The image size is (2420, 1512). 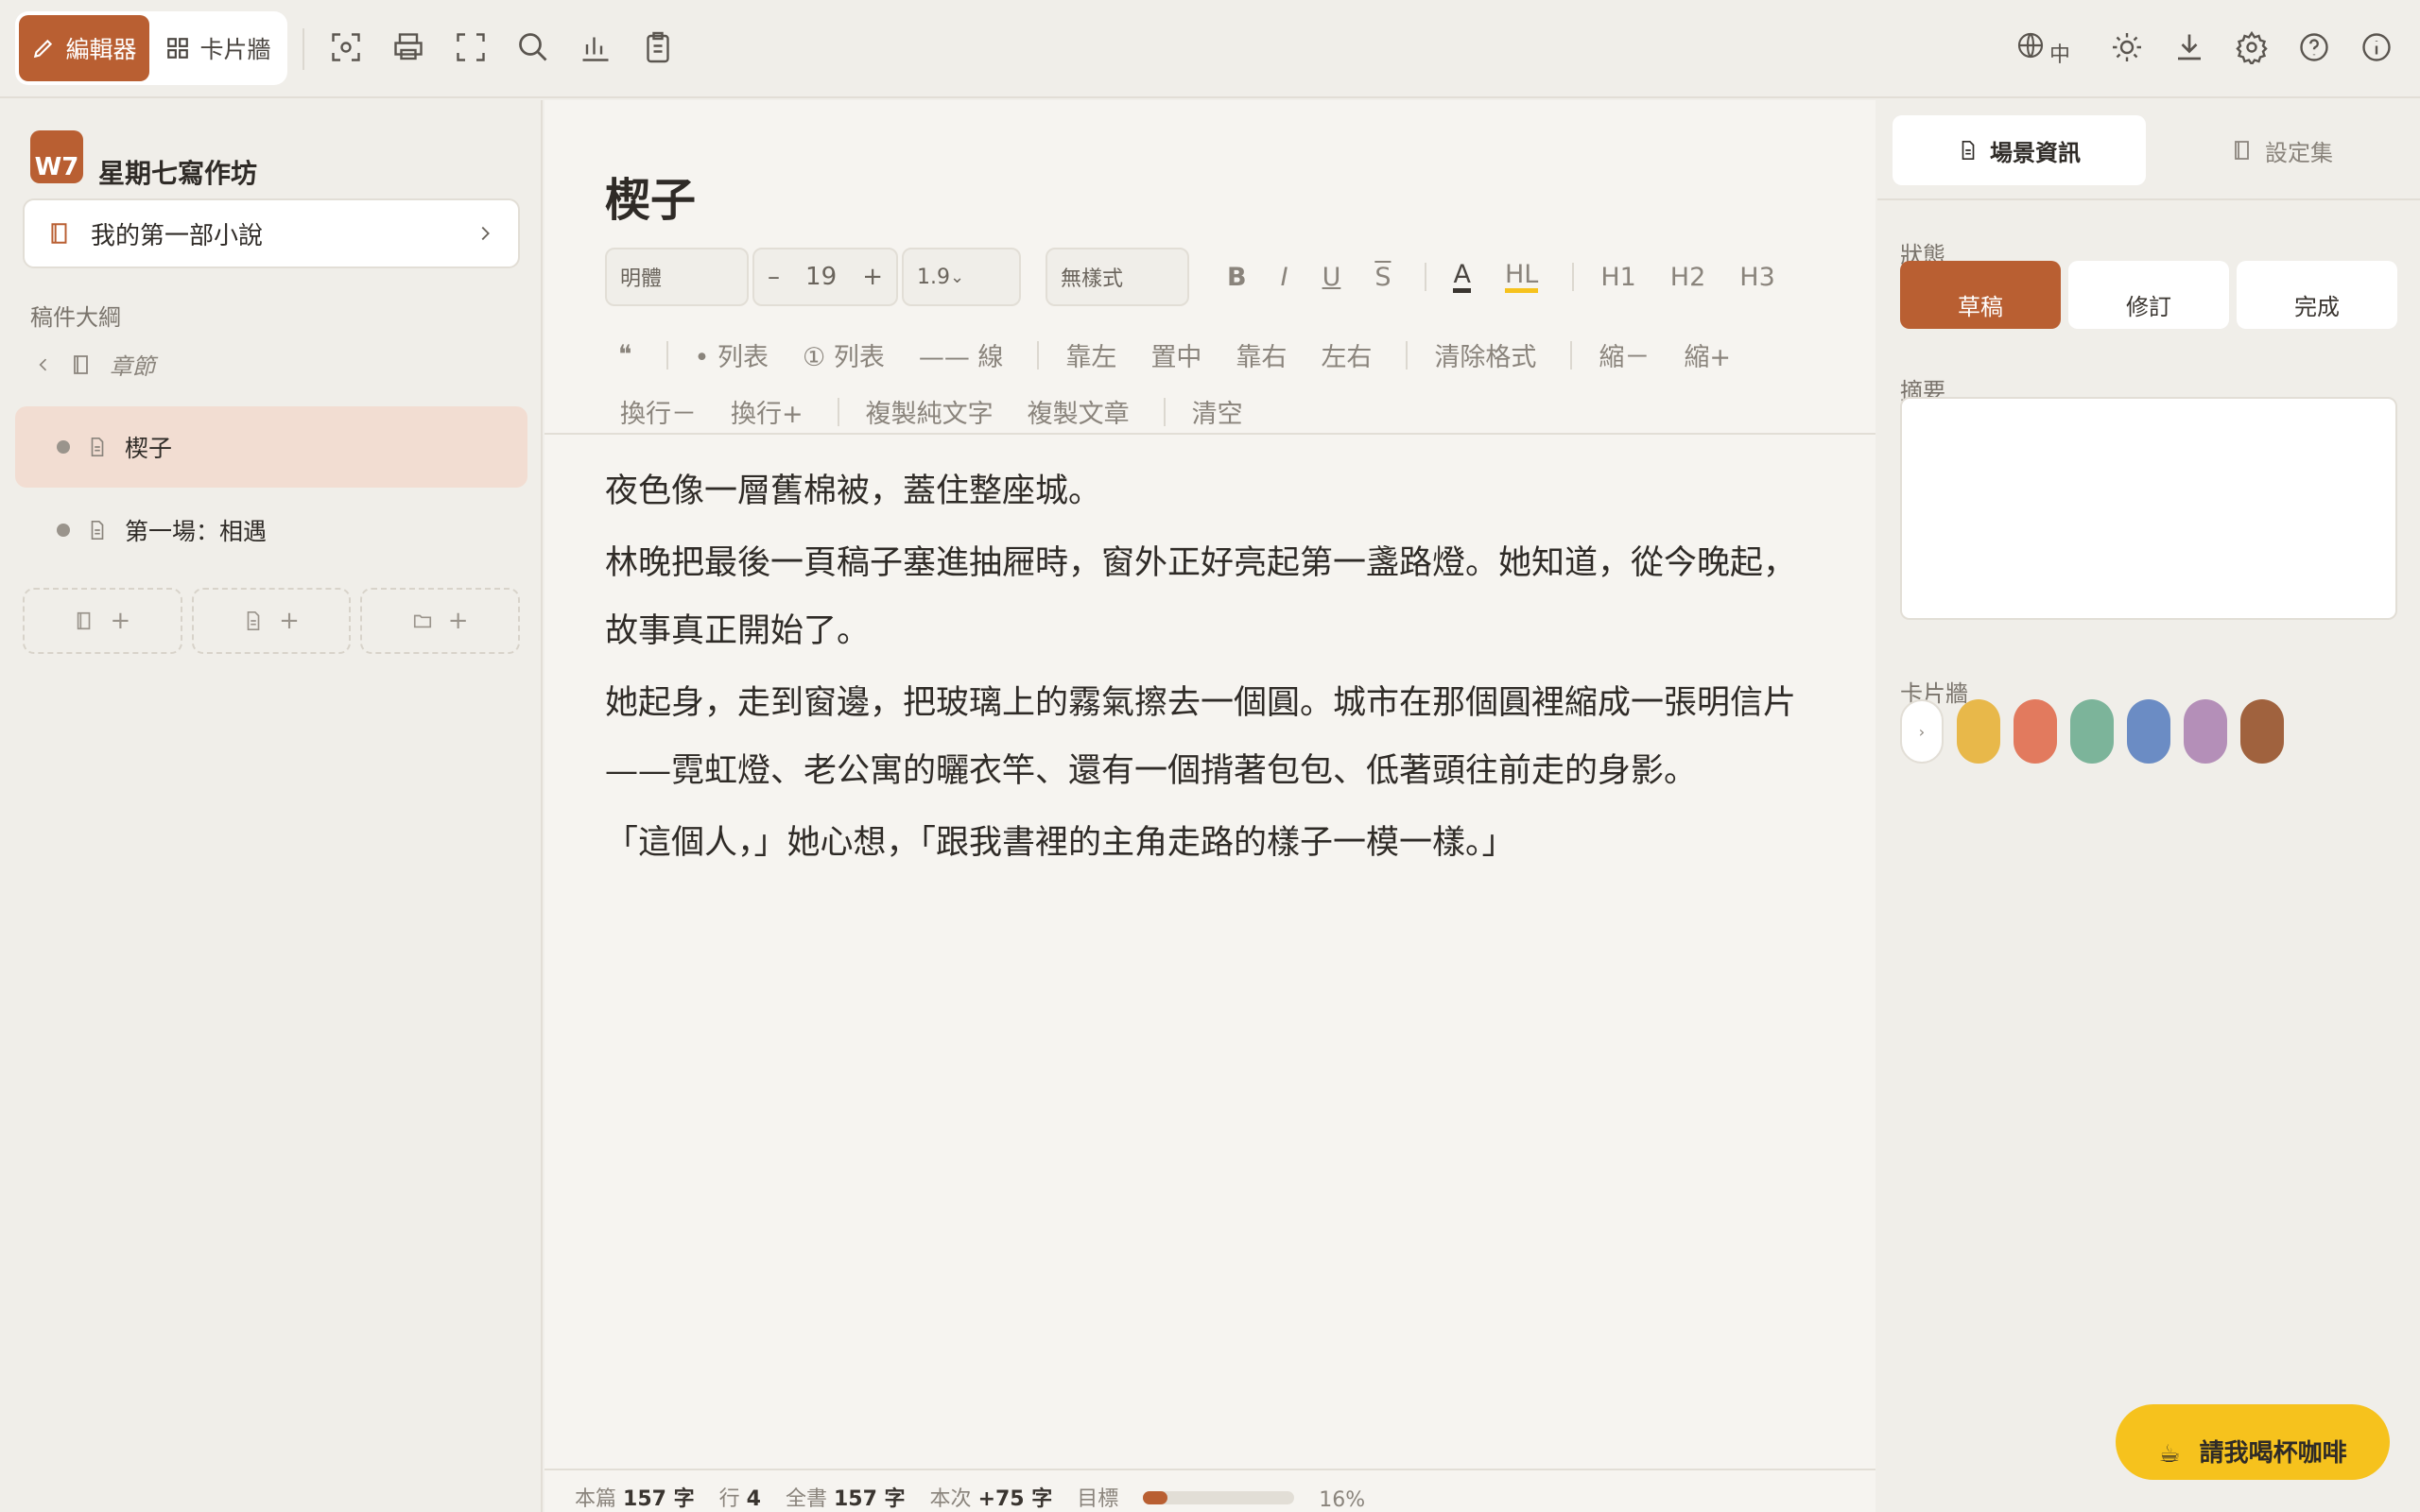 I want to click on strikethrough-button: S, so click(x=1382, y=277).